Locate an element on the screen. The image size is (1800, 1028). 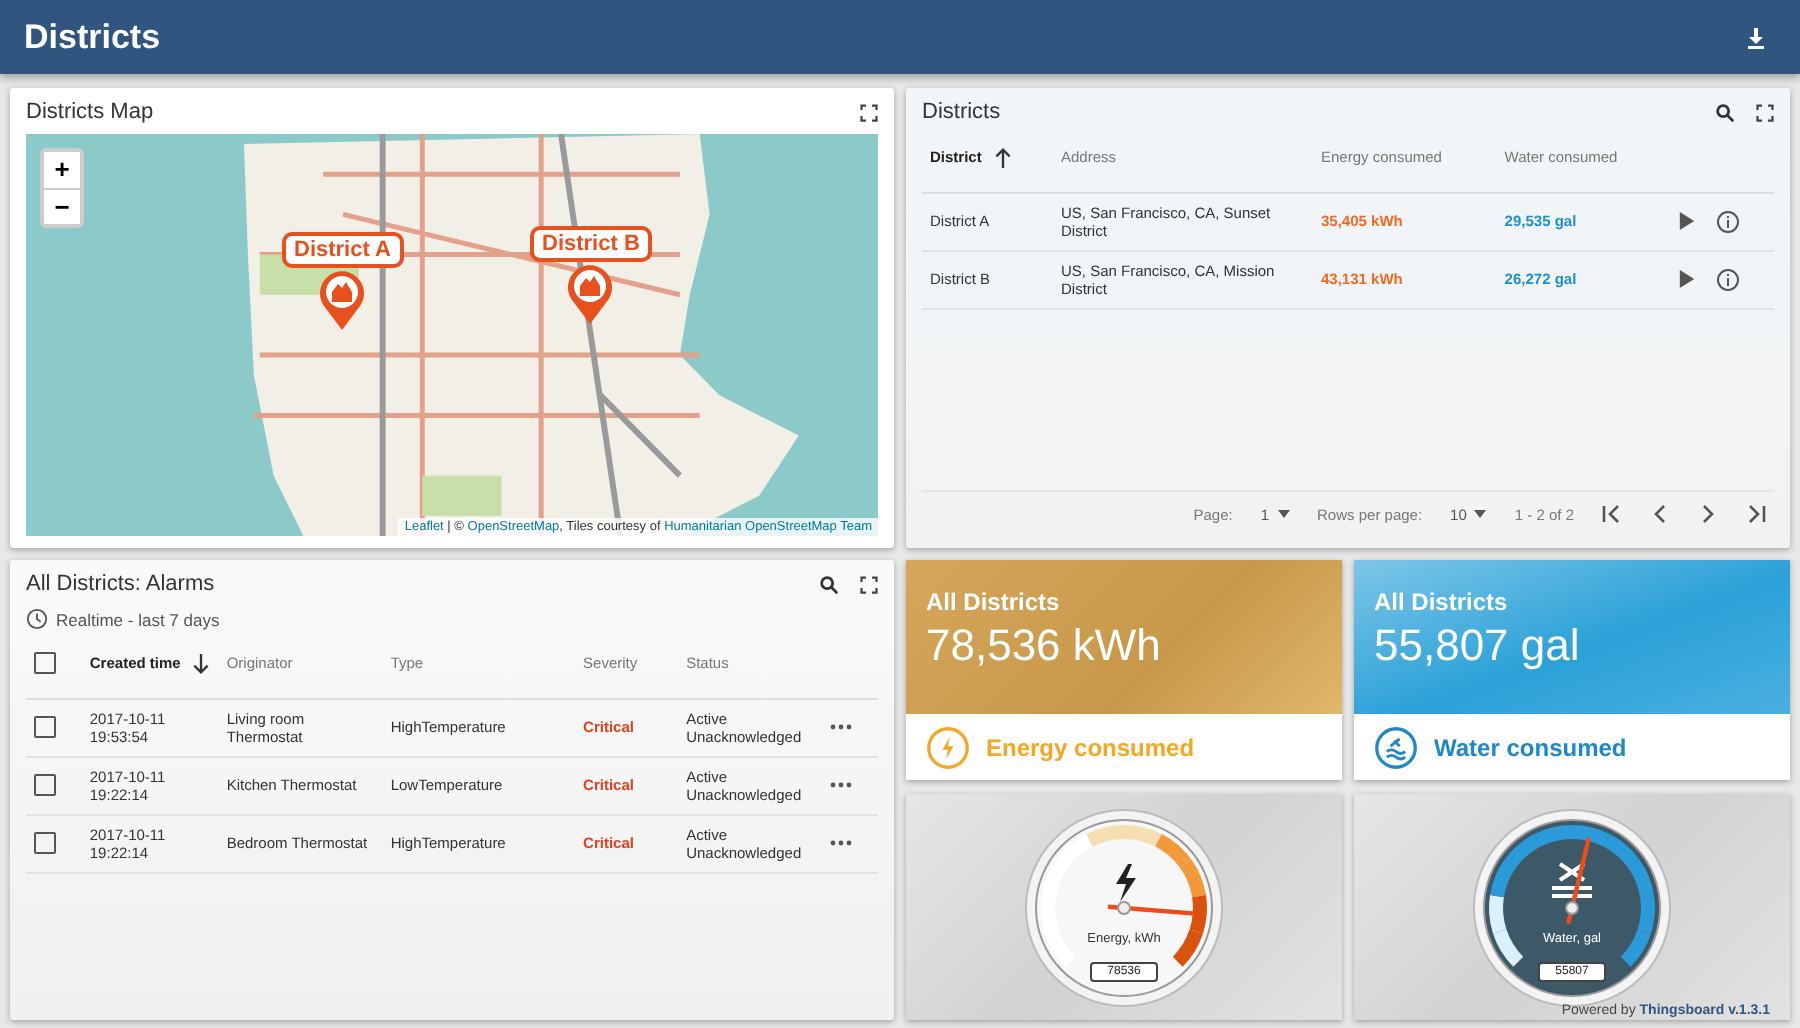
arrow-down-icon is located at coordinates (201, 663).